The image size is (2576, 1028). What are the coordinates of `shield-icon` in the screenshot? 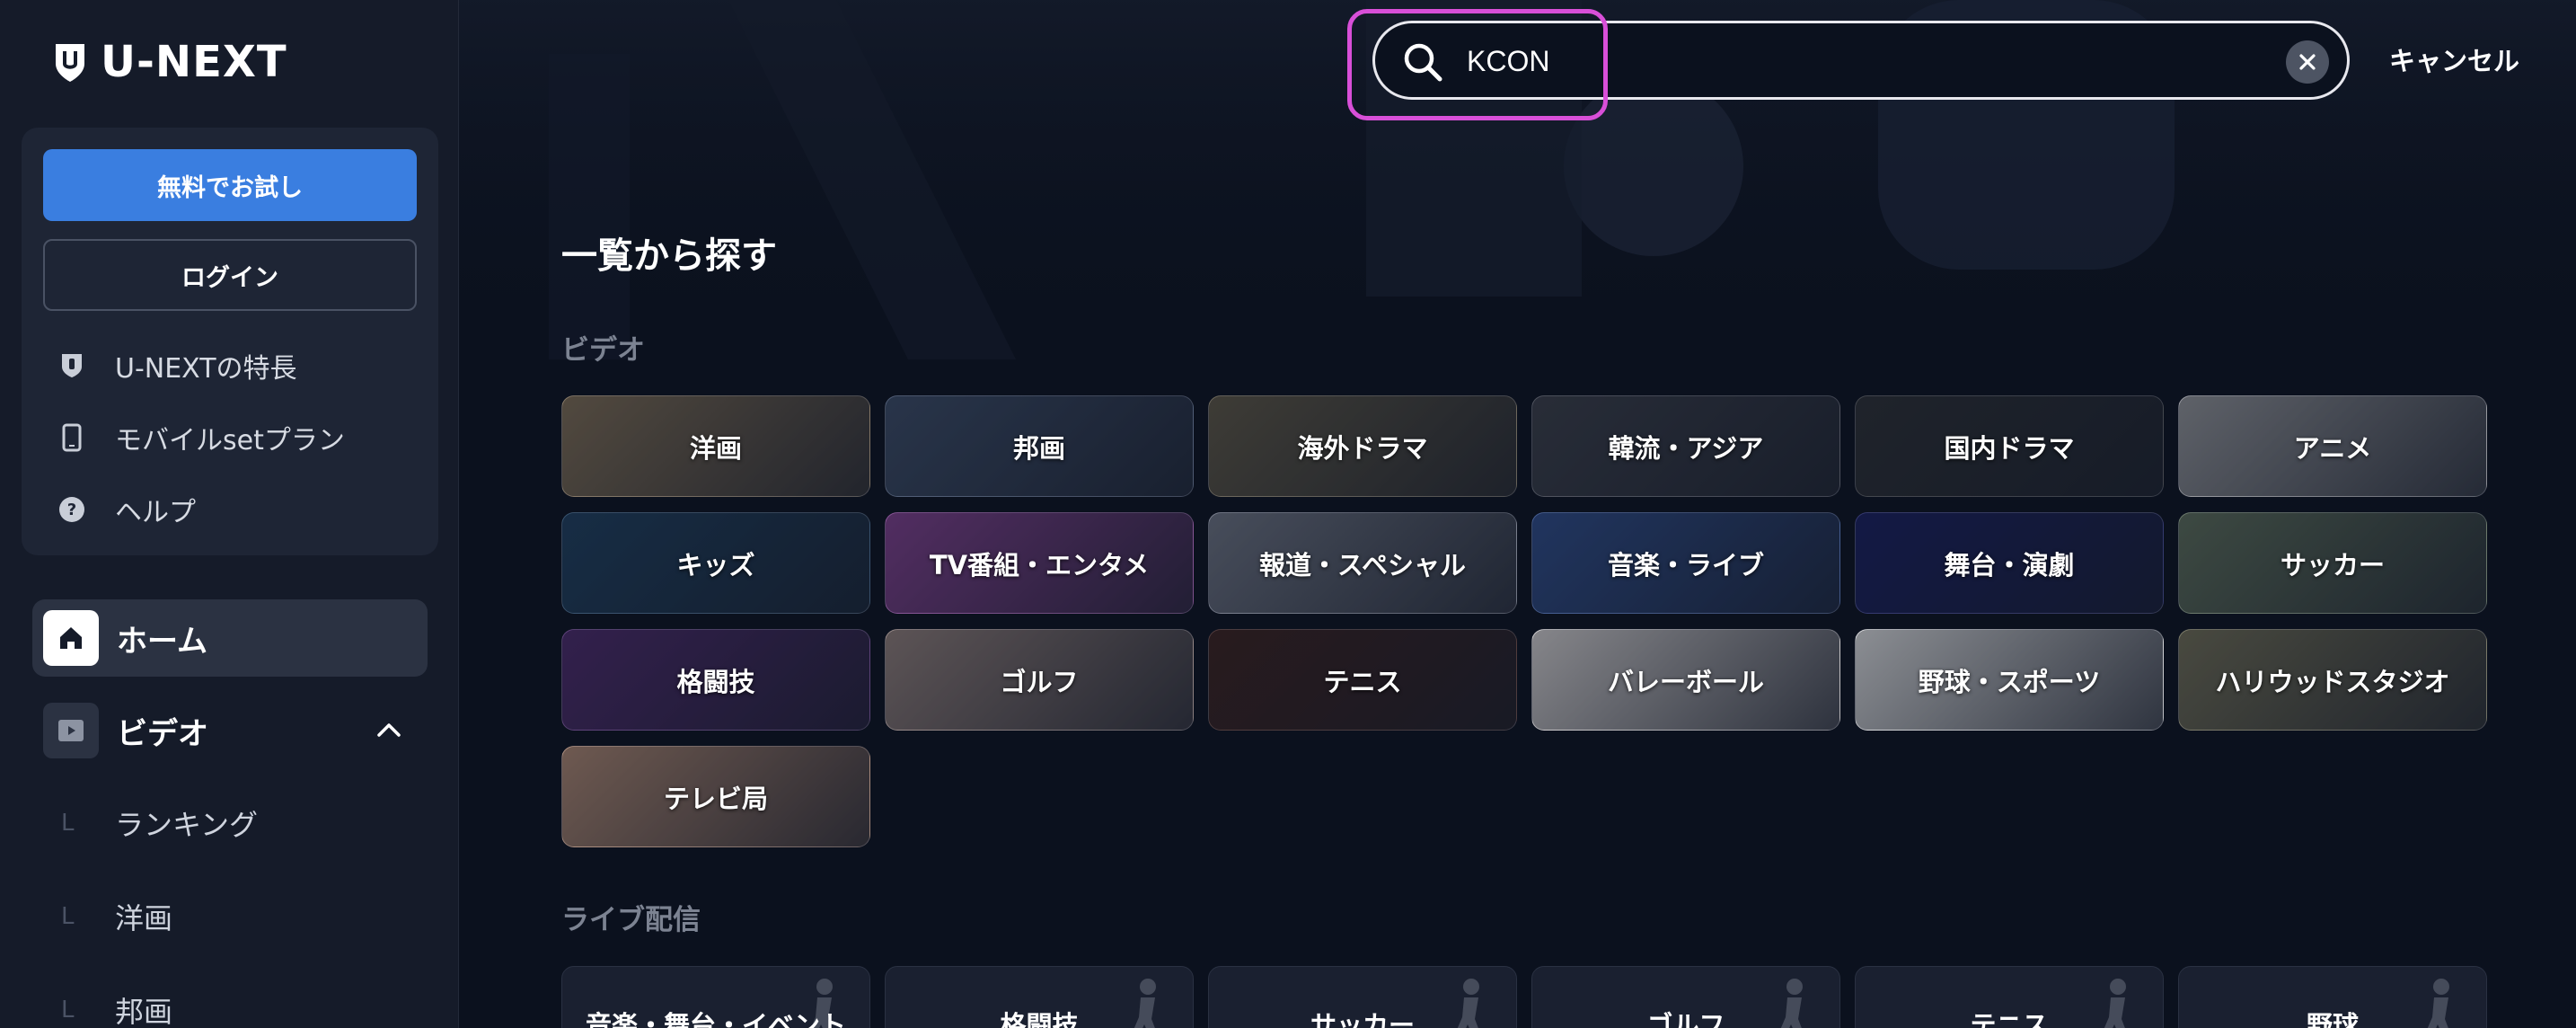 It's located at (71, 365).